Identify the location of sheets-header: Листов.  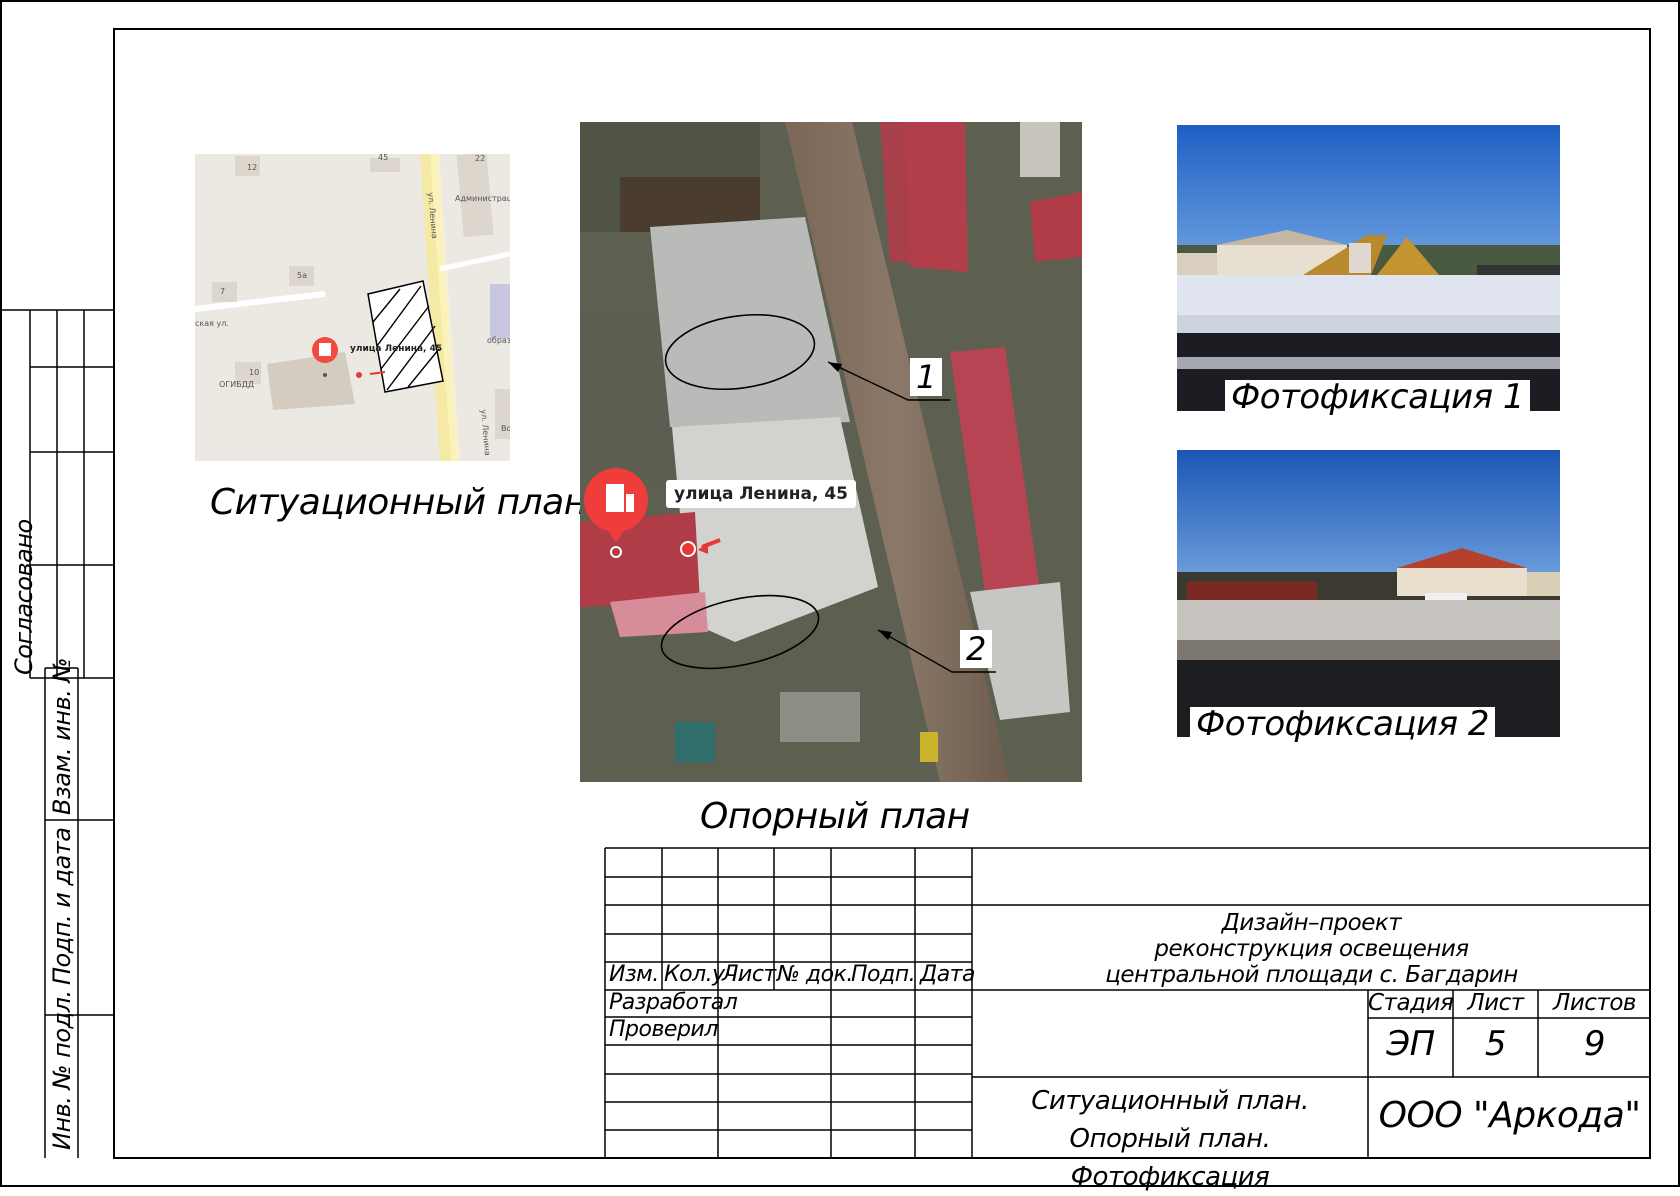
(1594, 1003).